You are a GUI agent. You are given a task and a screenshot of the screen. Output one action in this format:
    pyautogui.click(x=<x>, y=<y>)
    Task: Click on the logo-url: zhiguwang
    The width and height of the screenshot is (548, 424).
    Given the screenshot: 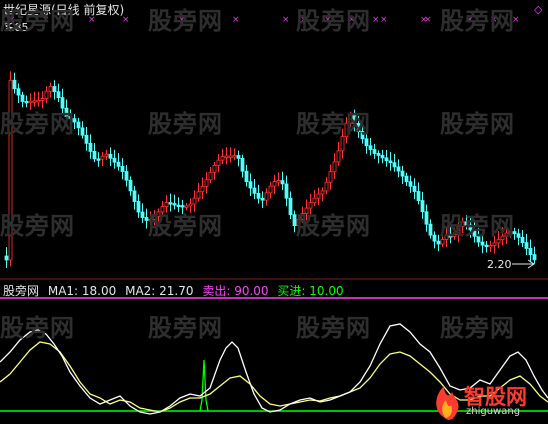 What is the action you would take?
    pyautogui.click(x=493, y=411)
    